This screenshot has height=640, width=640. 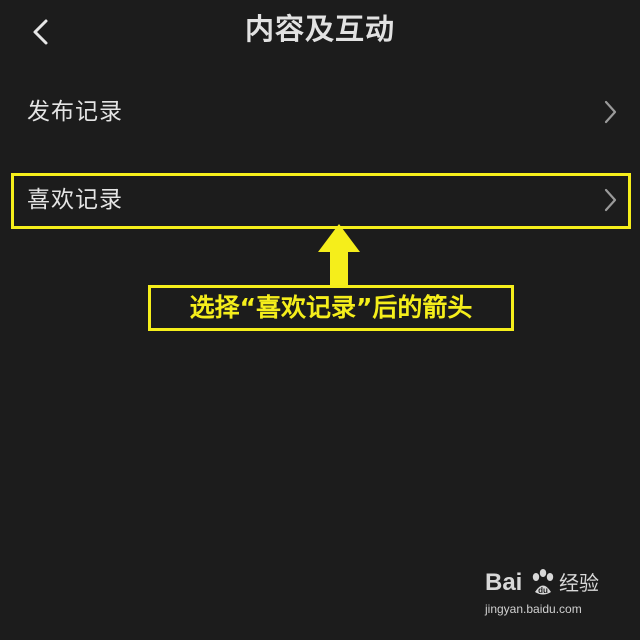 What do you see at coordinates (504, 582) in the screenshot?
I see `watermark-brand-bai: Bai` at bounding box center [504, 582].